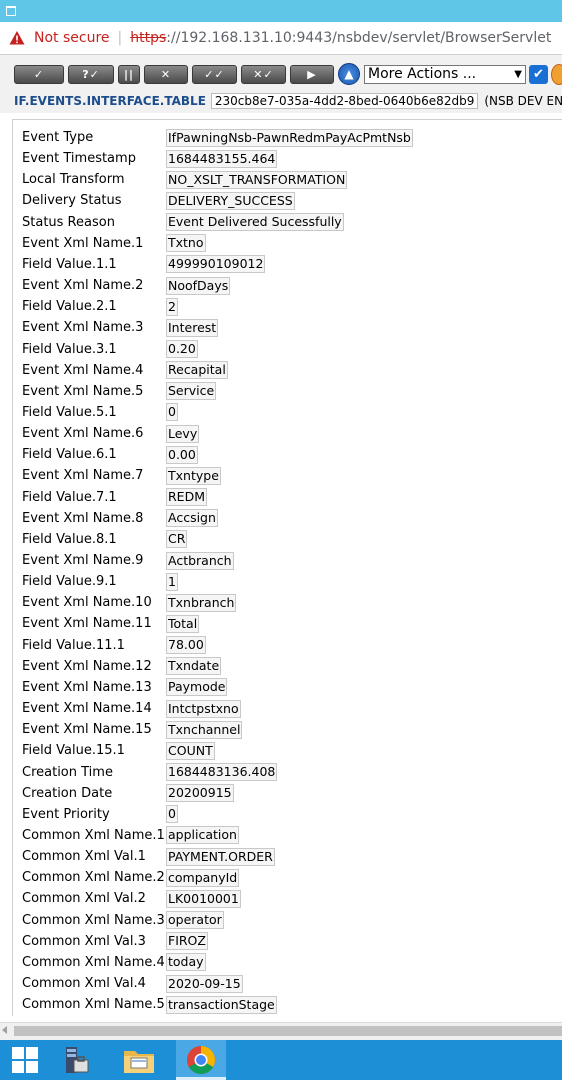  I want to click on record-id-field: 230cb8e7-035a-4dd2-8bed-0640b6e82db9, so click(344, 101).